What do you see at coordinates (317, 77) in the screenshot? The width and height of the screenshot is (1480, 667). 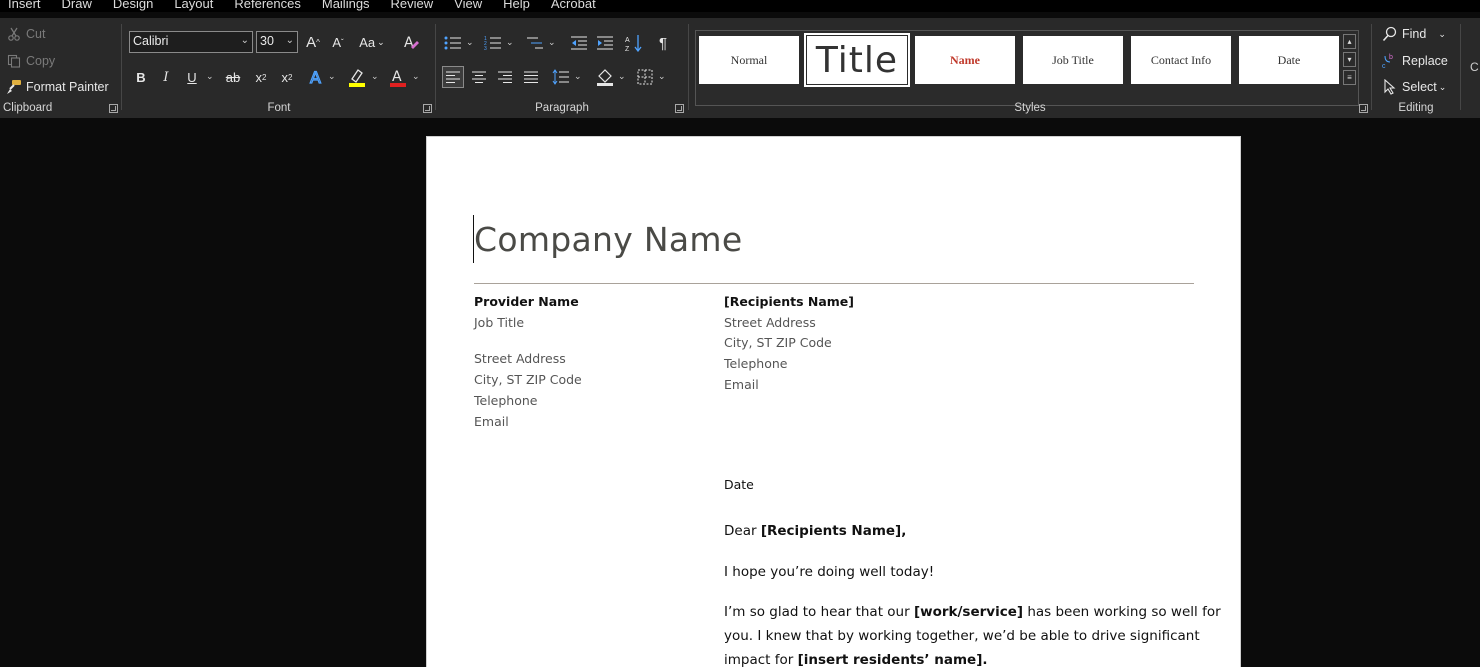 I see `text-effects-button: A` at bounding box center [317, 77].